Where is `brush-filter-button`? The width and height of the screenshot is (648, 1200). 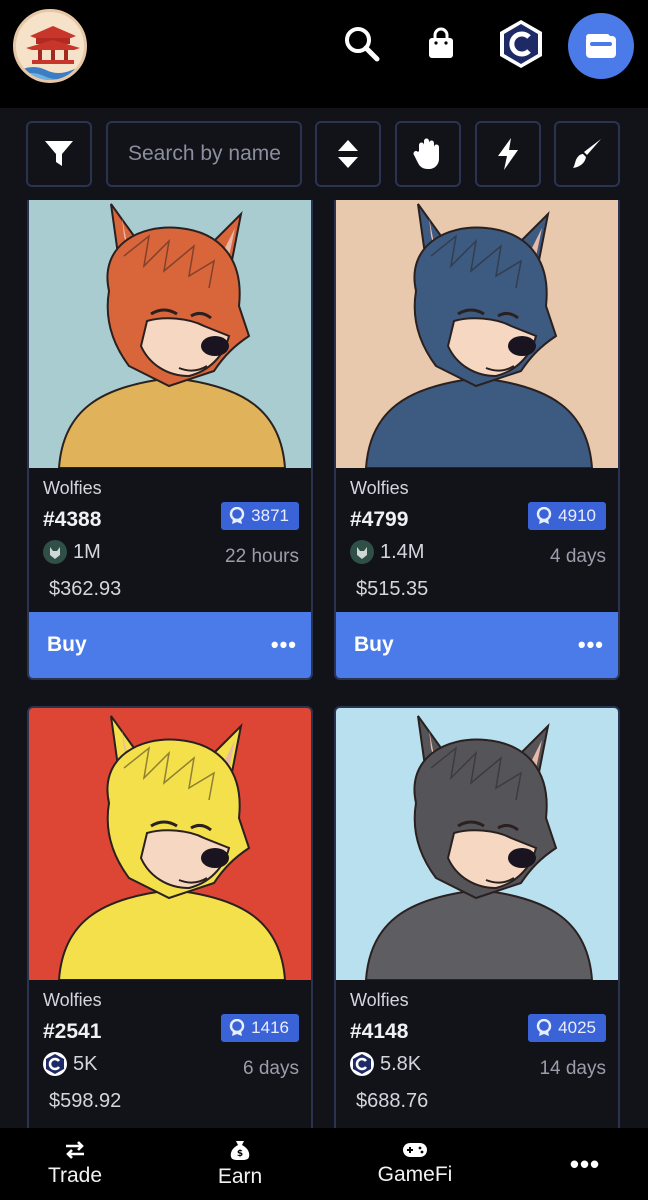 brush-filter-button is located at coordinates (587, 154).